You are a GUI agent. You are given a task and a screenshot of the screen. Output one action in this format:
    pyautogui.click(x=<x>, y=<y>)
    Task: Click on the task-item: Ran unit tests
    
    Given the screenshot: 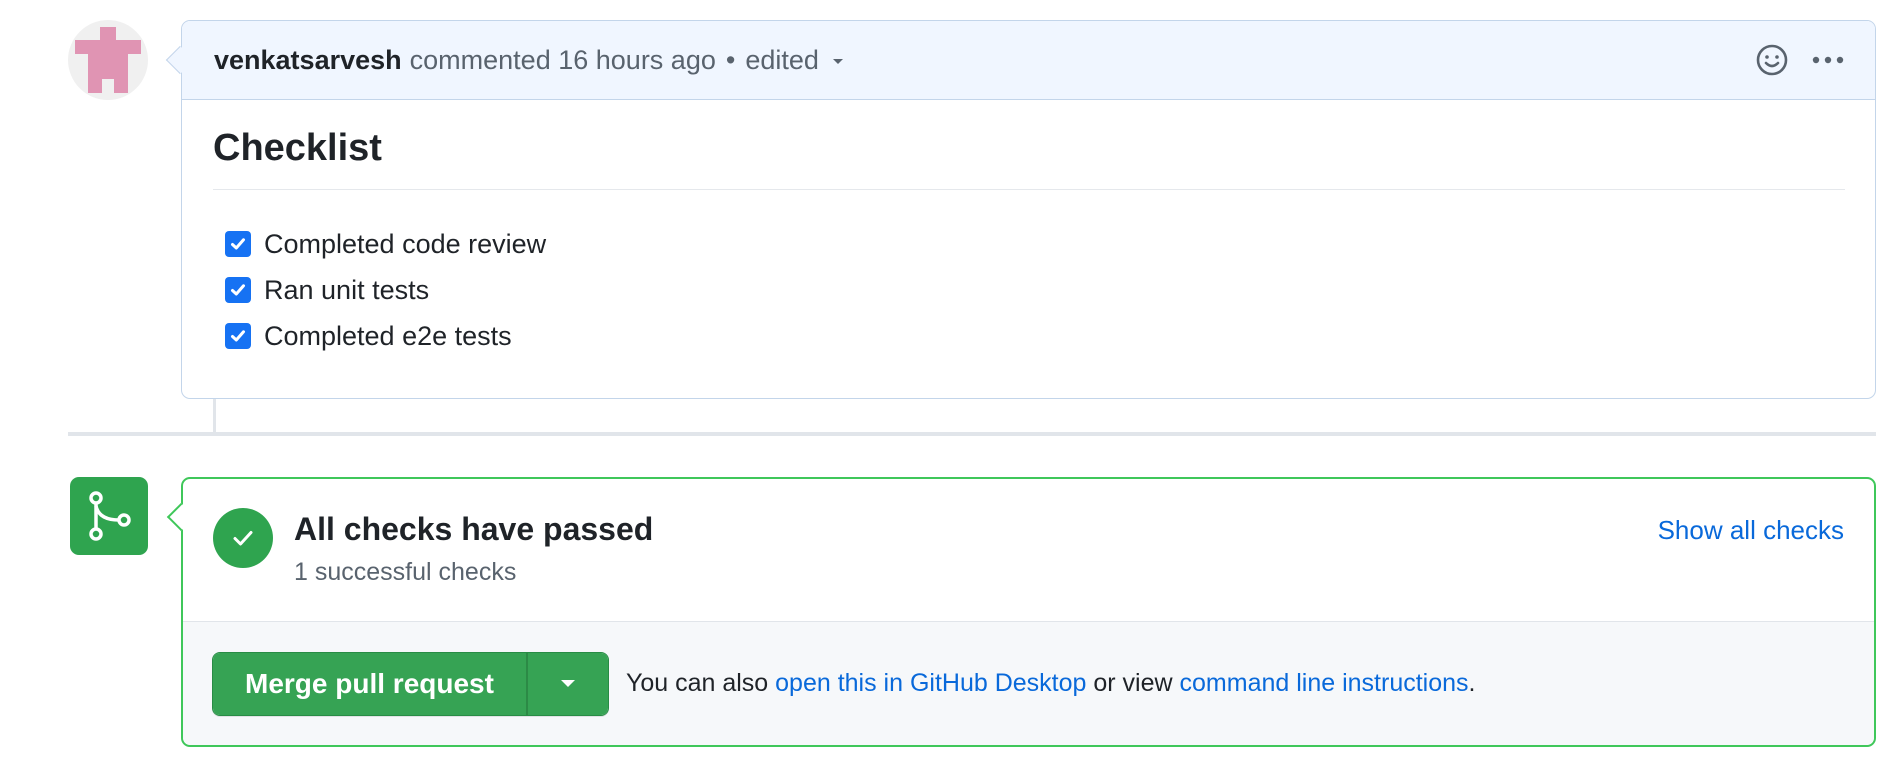 What is the action you would take?
    pyautogui.click(x=1035, y=290)
    